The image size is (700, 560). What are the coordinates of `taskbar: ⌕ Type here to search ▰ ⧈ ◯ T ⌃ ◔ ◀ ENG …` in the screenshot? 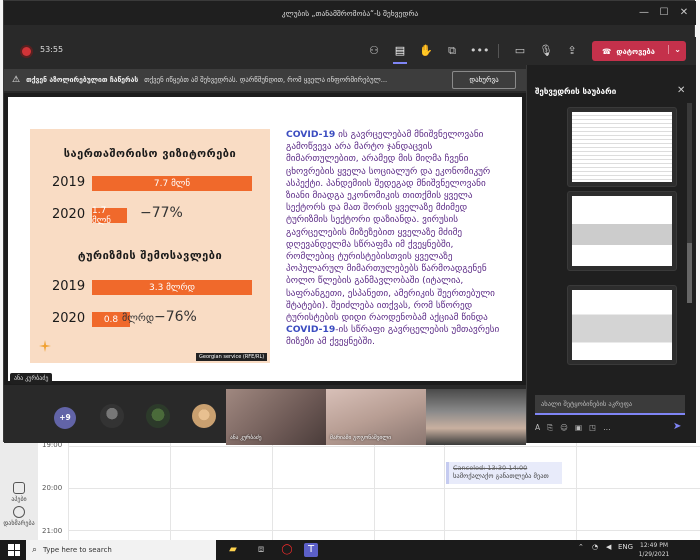 It's located at (350, 550).